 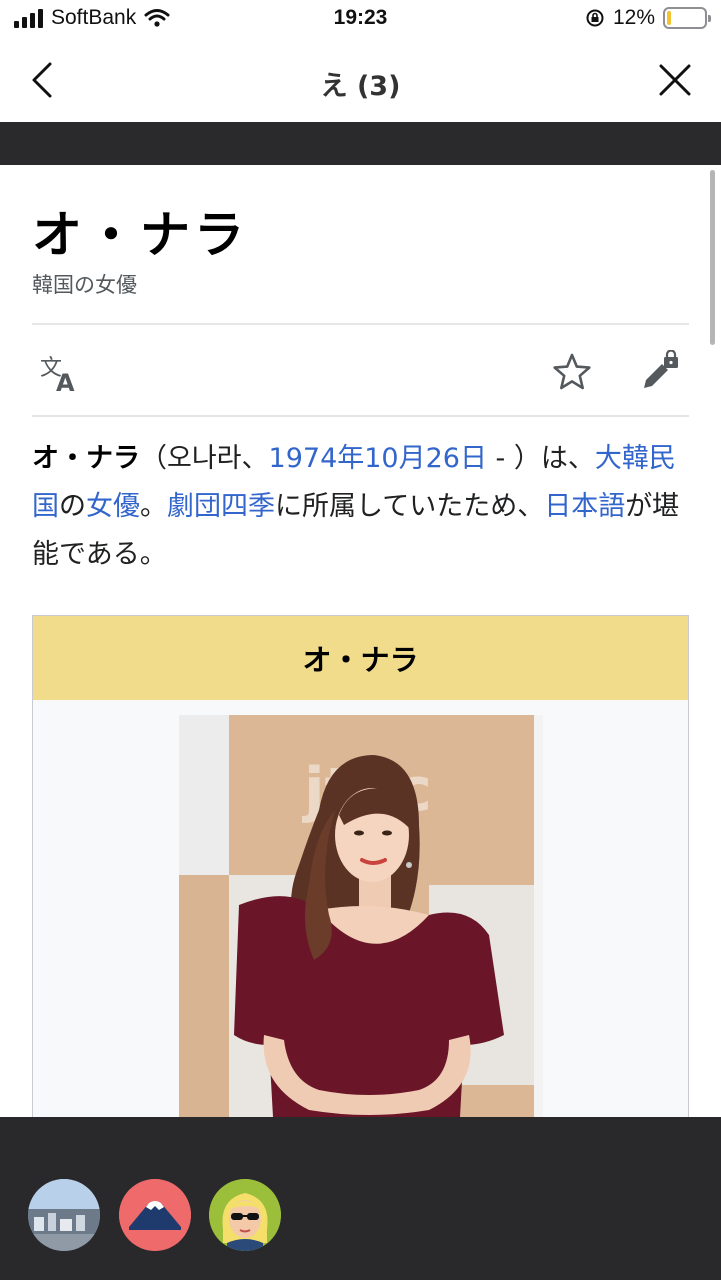 I want to click on japanese-link: 日本語, so click(x=584, y=506).